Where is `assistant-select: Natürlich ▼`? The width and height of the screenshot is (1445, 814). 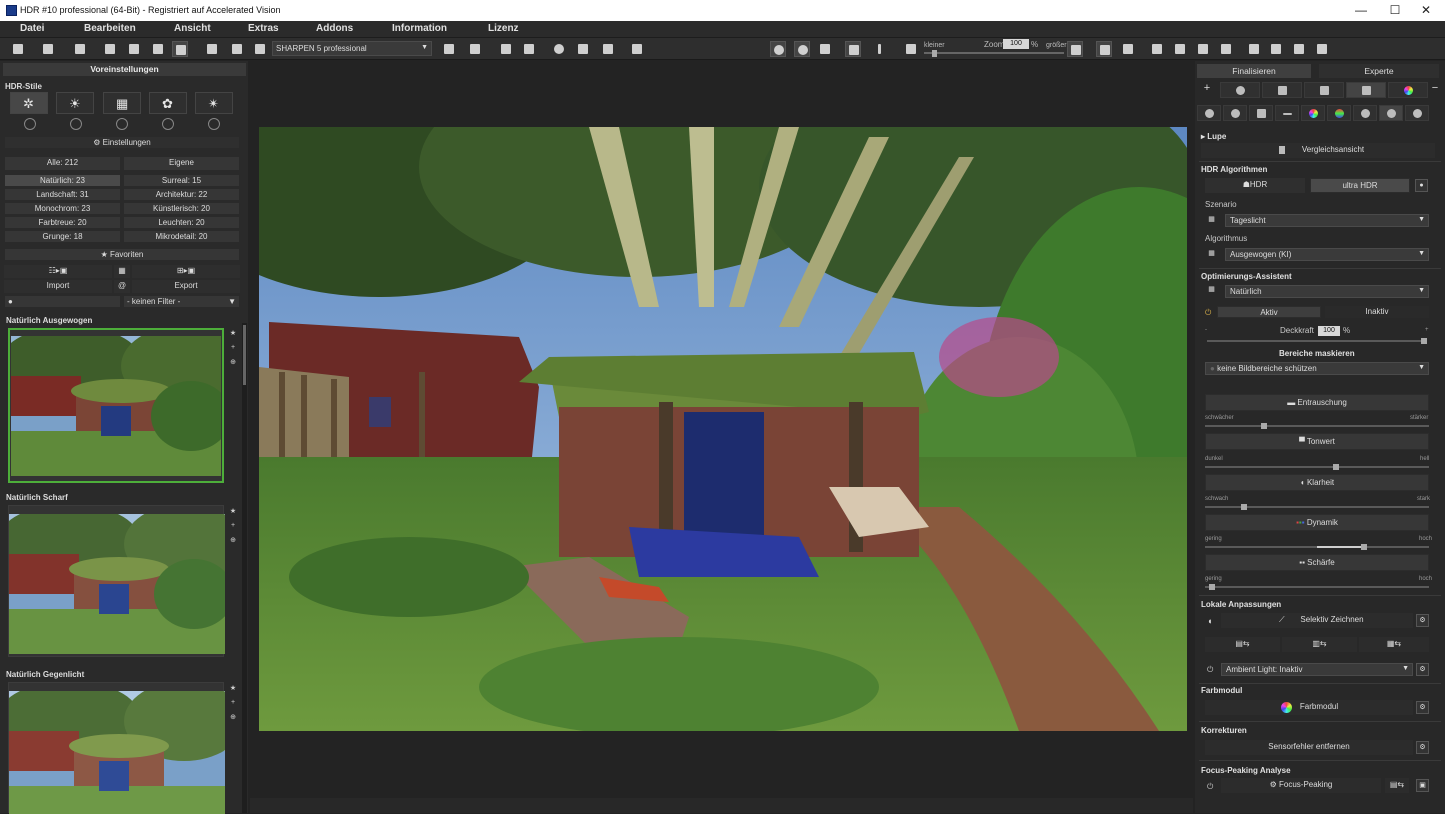
assistant-select: Natürlich ▼ is located at coordinates (1327, 291).